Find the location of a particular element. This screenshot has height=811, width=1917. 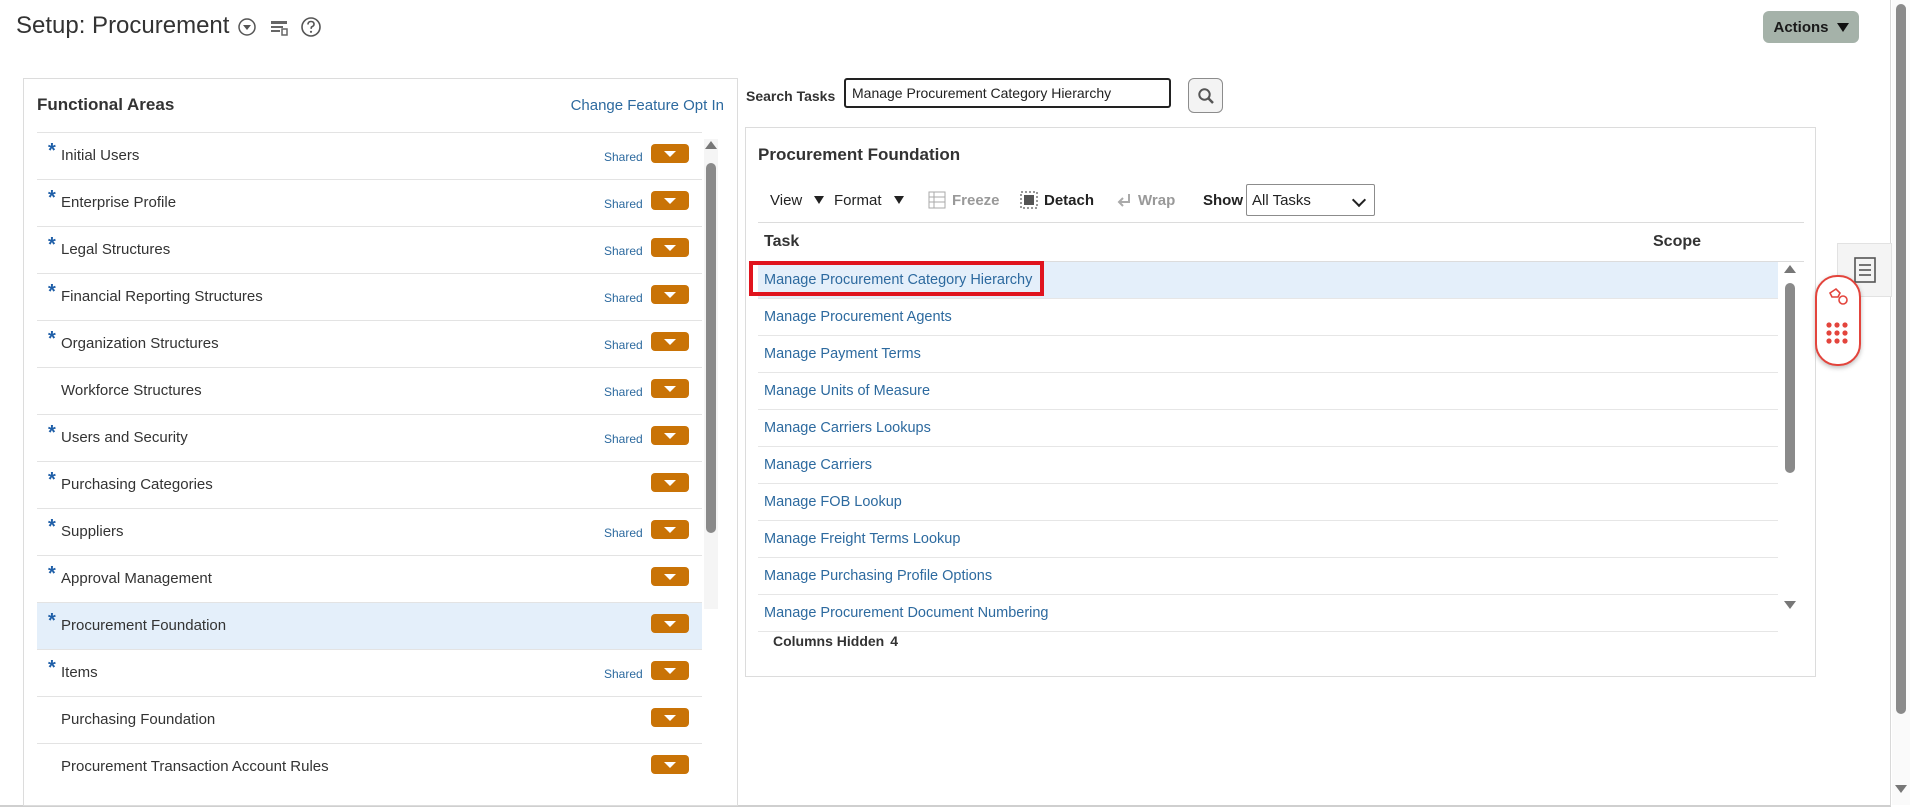

functional-area-label: Users and Security is located at coordinates (124, 437).